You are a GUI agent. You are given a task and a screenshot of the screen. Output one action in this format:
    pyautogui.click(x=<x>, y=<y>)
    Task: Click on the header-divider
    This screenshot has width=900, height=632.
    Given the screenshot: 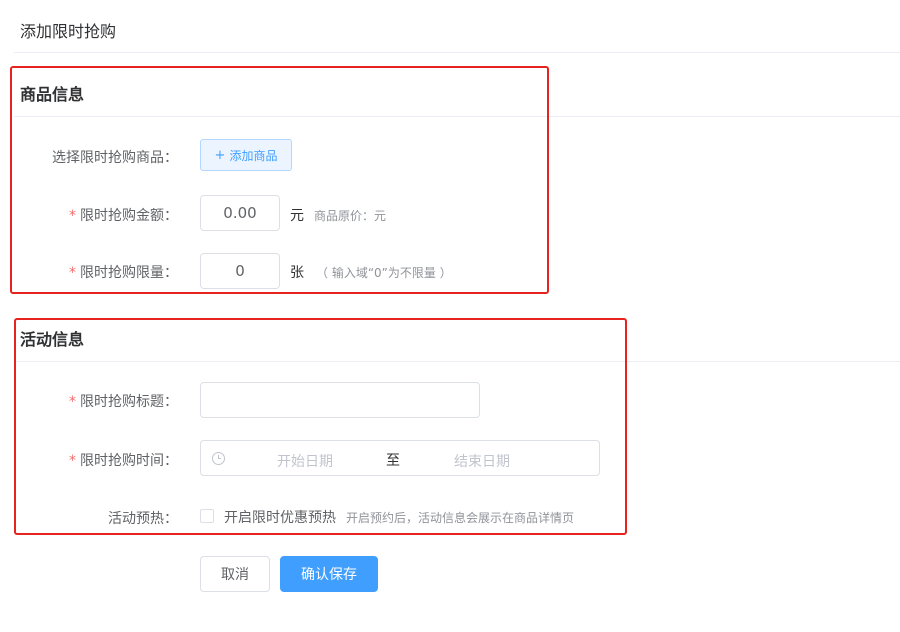 What is the action you would take?
    pyautogui.click(x=457, y=52)
    